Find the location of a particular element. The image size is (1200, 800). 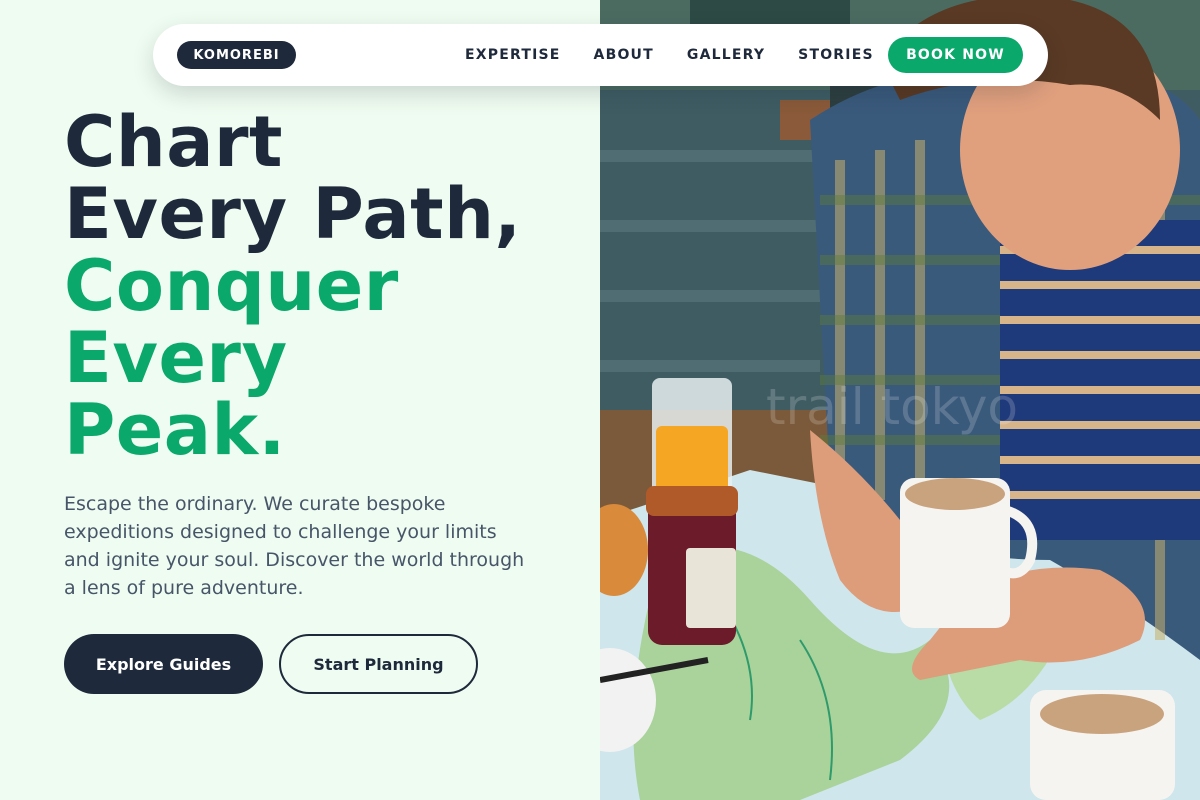

nav-link-stories: STORIES is located at coordinates (836, 55).